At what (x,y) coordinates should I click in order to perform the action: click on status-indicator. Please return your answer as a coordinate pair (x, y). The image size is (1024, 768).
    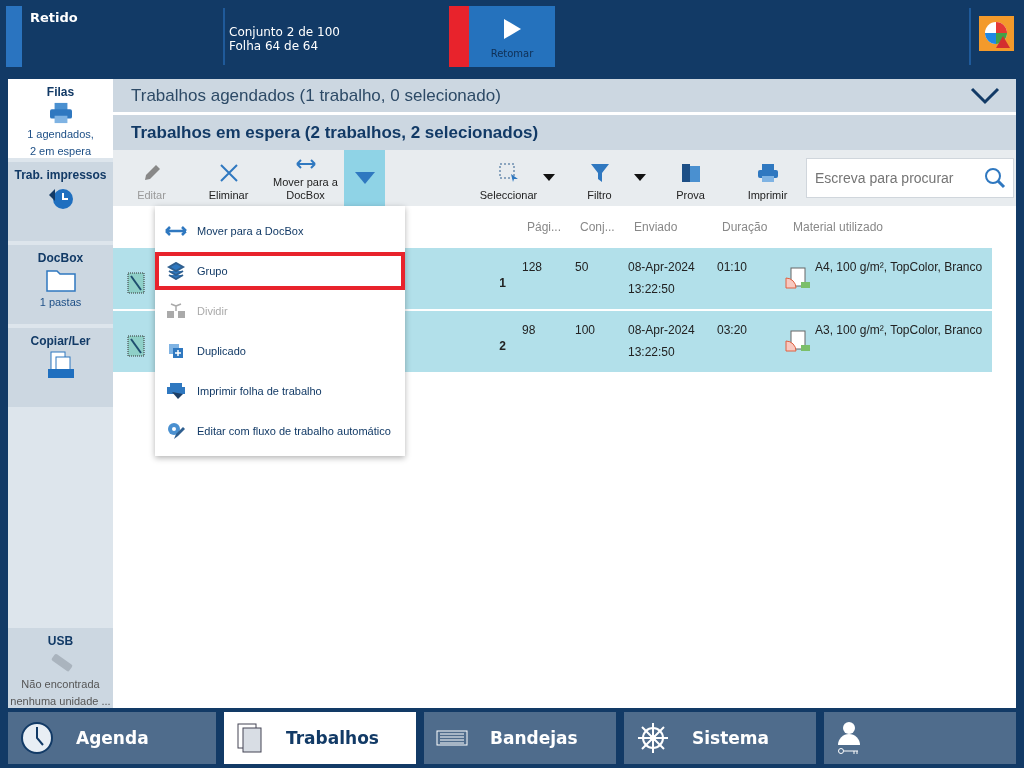
    Looking at the image, I should click on (14, 36).